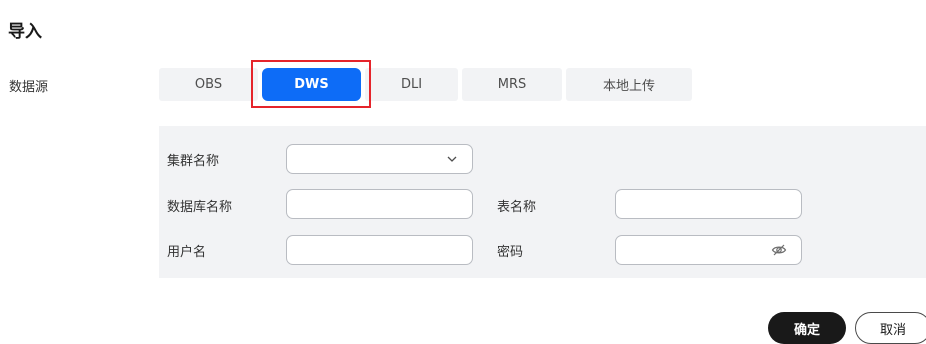 Image resolution: width=926 pixels, height=344 pixels. I want to click on cancel-button: 取消, so click(890, 328).